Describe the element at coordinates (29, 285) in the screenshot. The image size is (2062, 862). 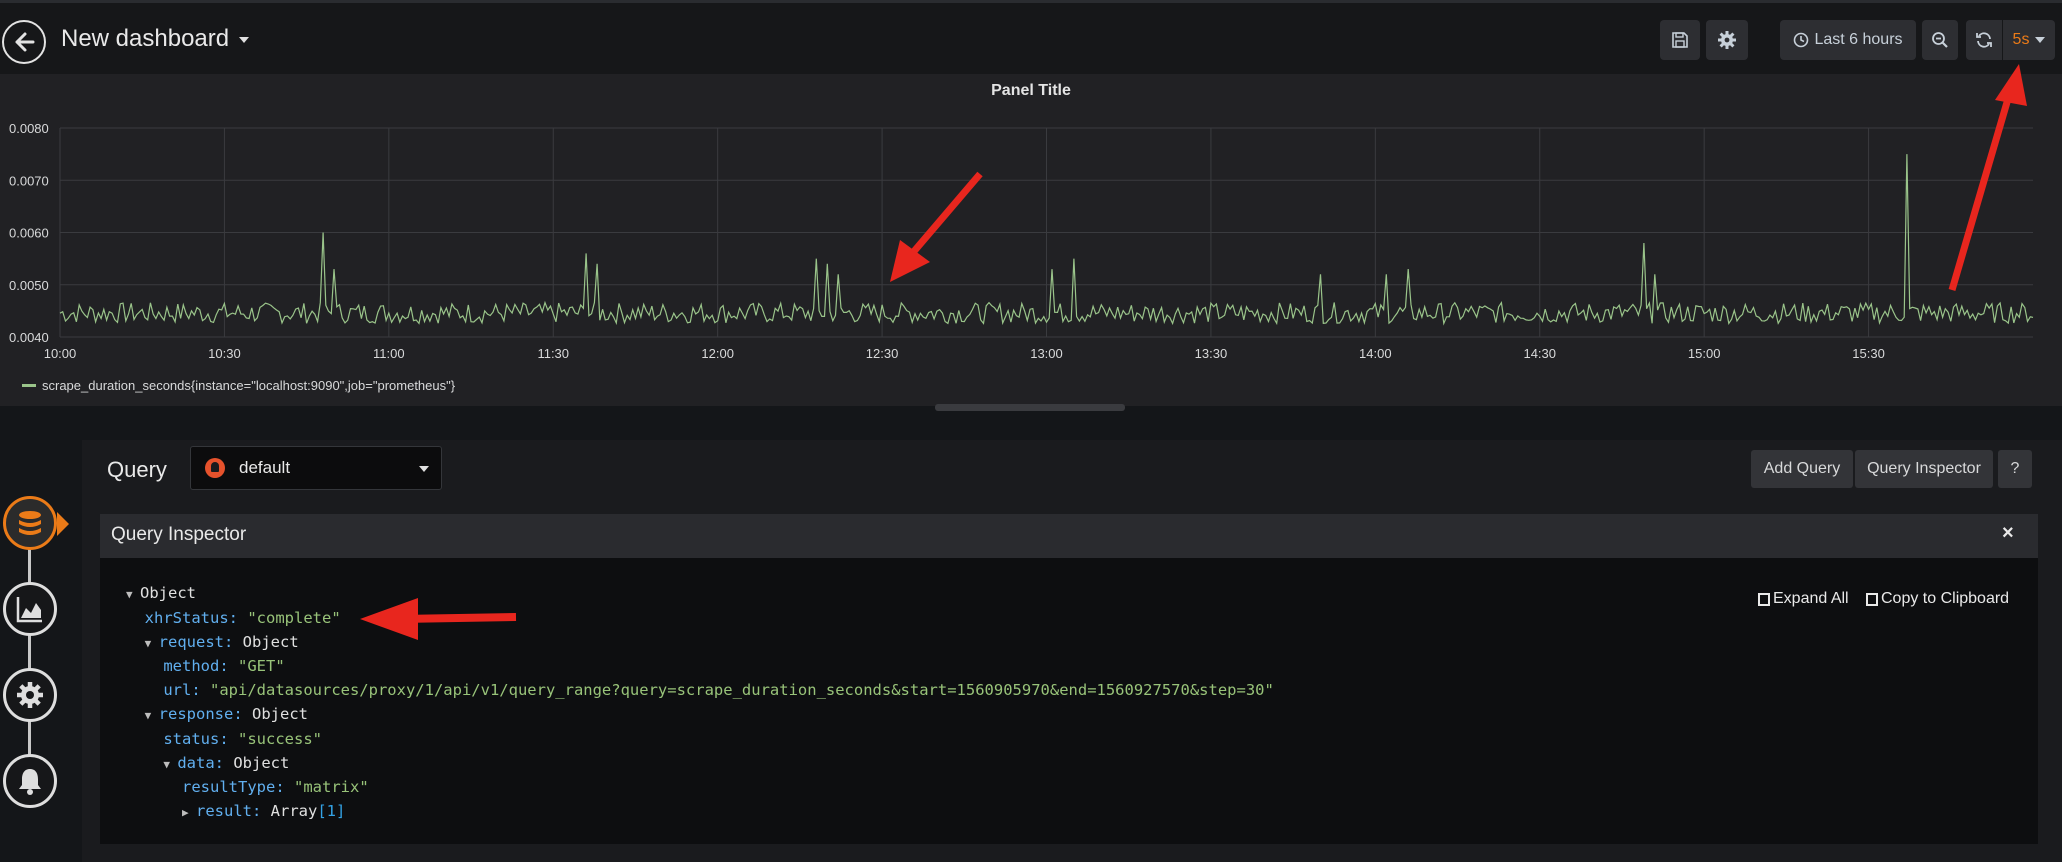
I see `y-tick-label: 0.0050` at that location.